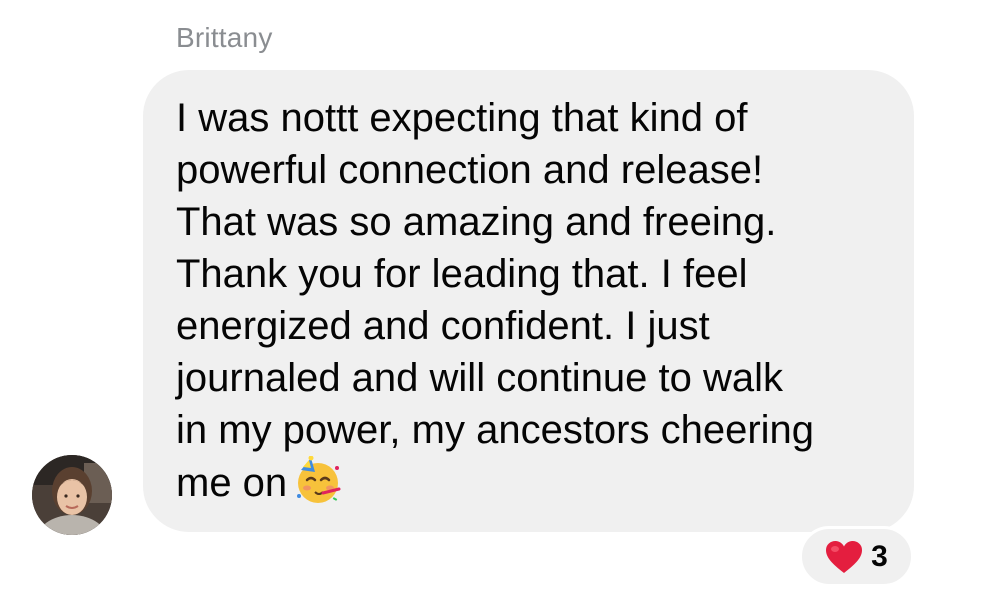 The height and width of the screenshot is (600, 981). I want to click on reaction-count: 3, so click(879, 556).